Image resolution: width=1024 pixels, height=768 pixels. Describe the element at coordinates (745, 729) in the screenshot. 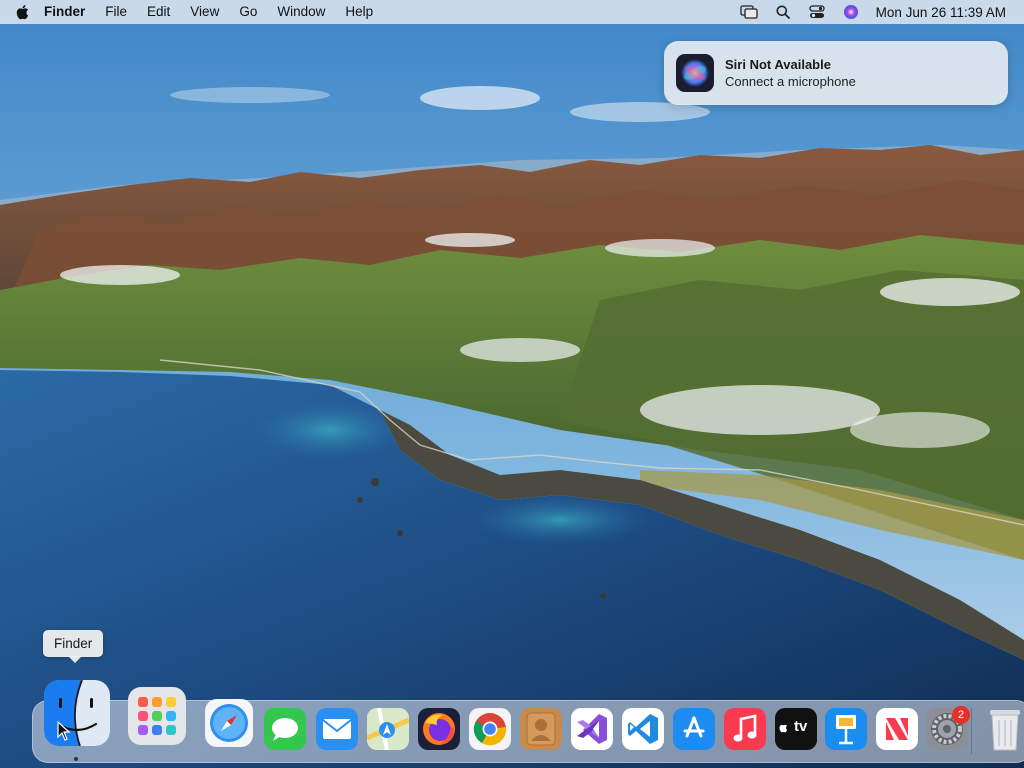

I see `music-icon` at that location.